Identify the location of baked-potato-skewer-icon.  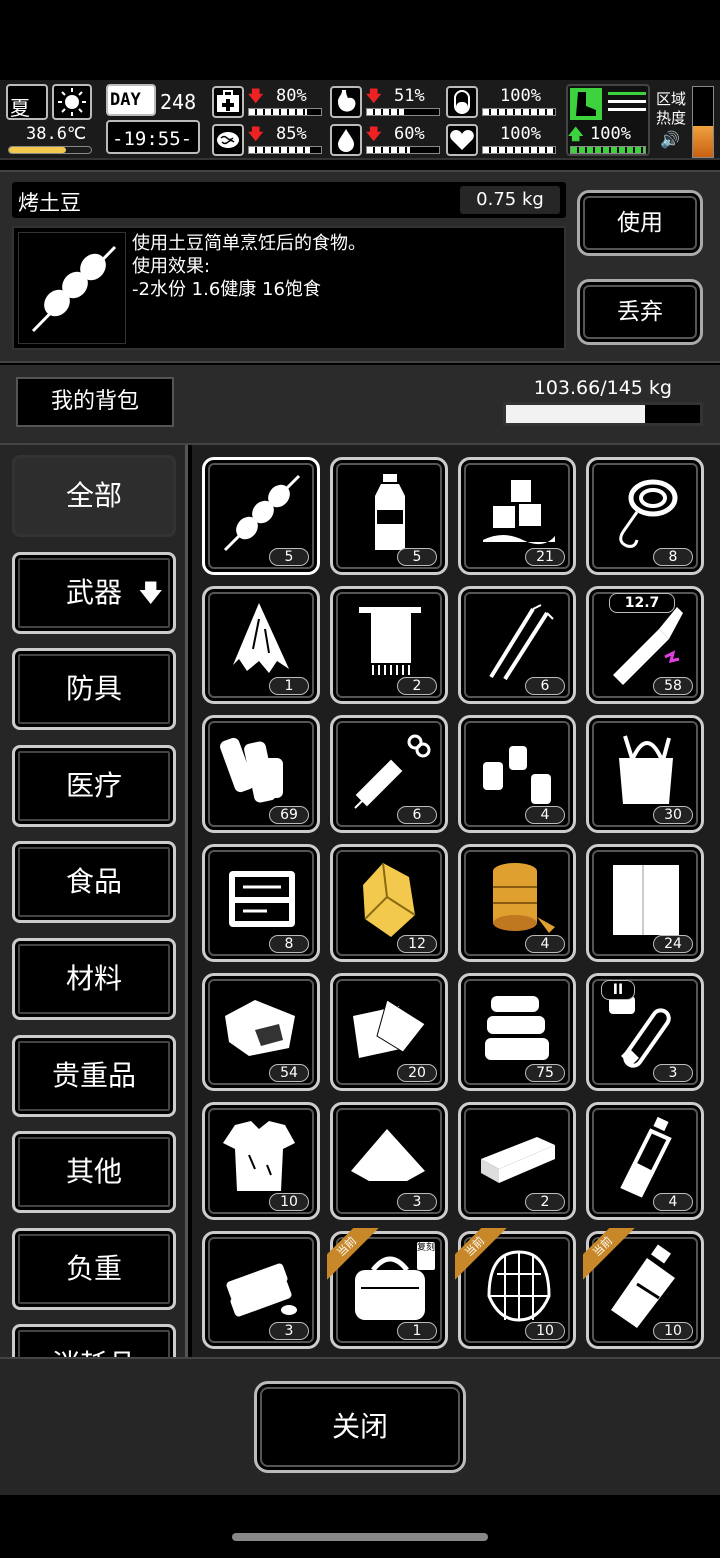
(262, 513).